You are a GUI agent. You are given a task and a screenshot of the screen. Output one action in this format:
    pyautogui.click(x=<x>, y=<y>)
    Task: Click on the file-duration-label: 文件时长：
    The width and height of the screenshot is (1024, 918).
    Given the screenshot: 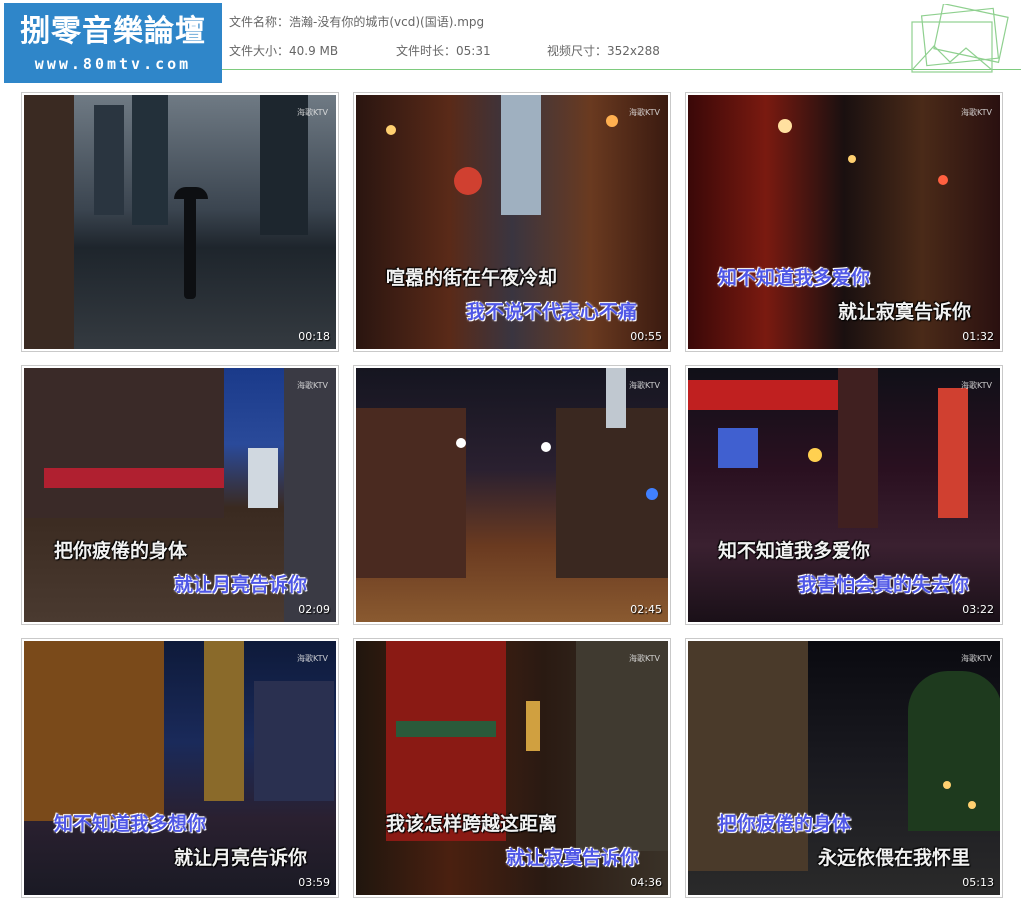 What is the action you would take?
    pyautogui.click(x=426, y=51)
    